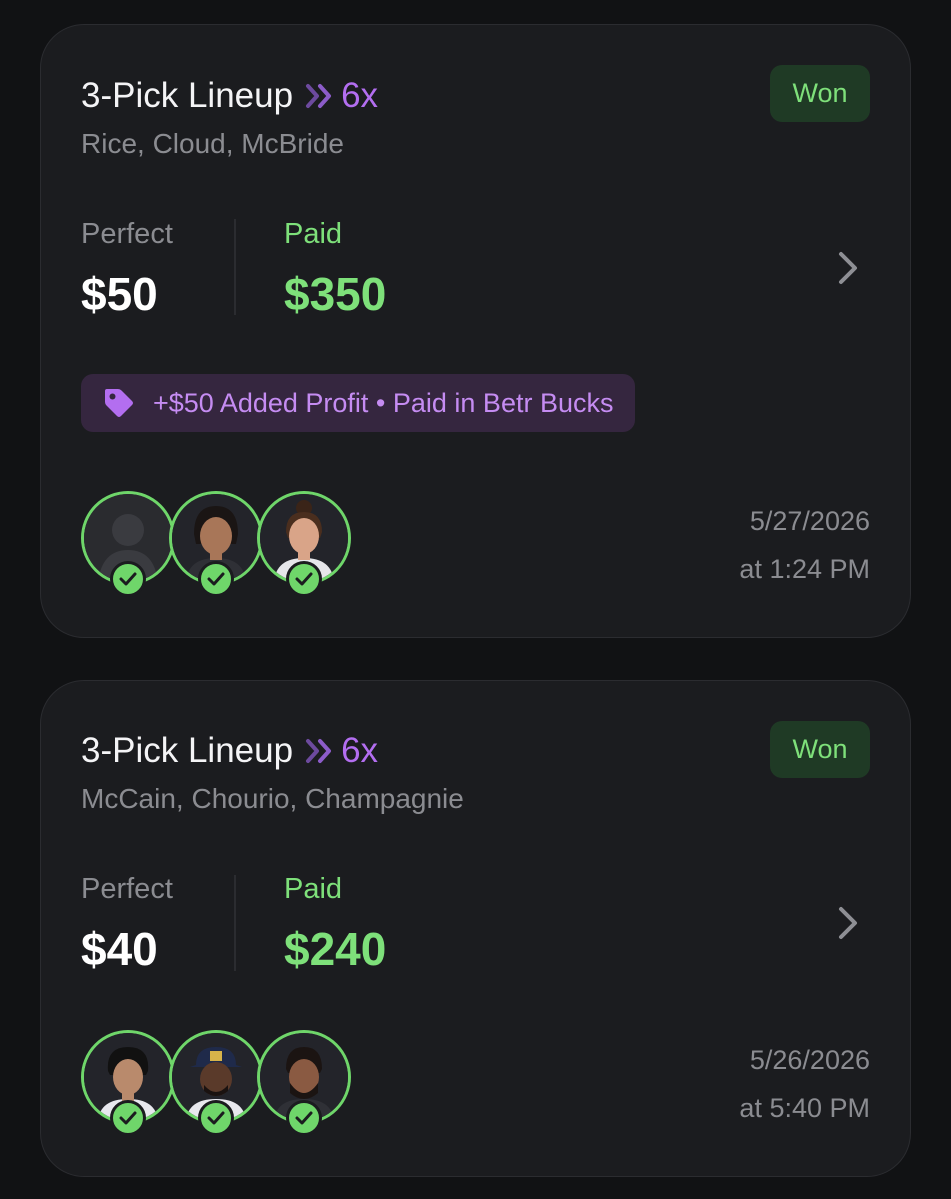  Describe the element at coordinates (119, 403) in the screenshot. I see `tag-icon` at that location.